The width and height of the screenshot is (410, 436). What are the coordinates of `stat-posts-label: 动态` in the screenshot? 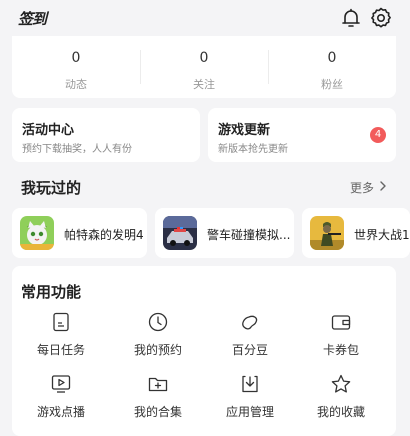 It's located at (76, 84).